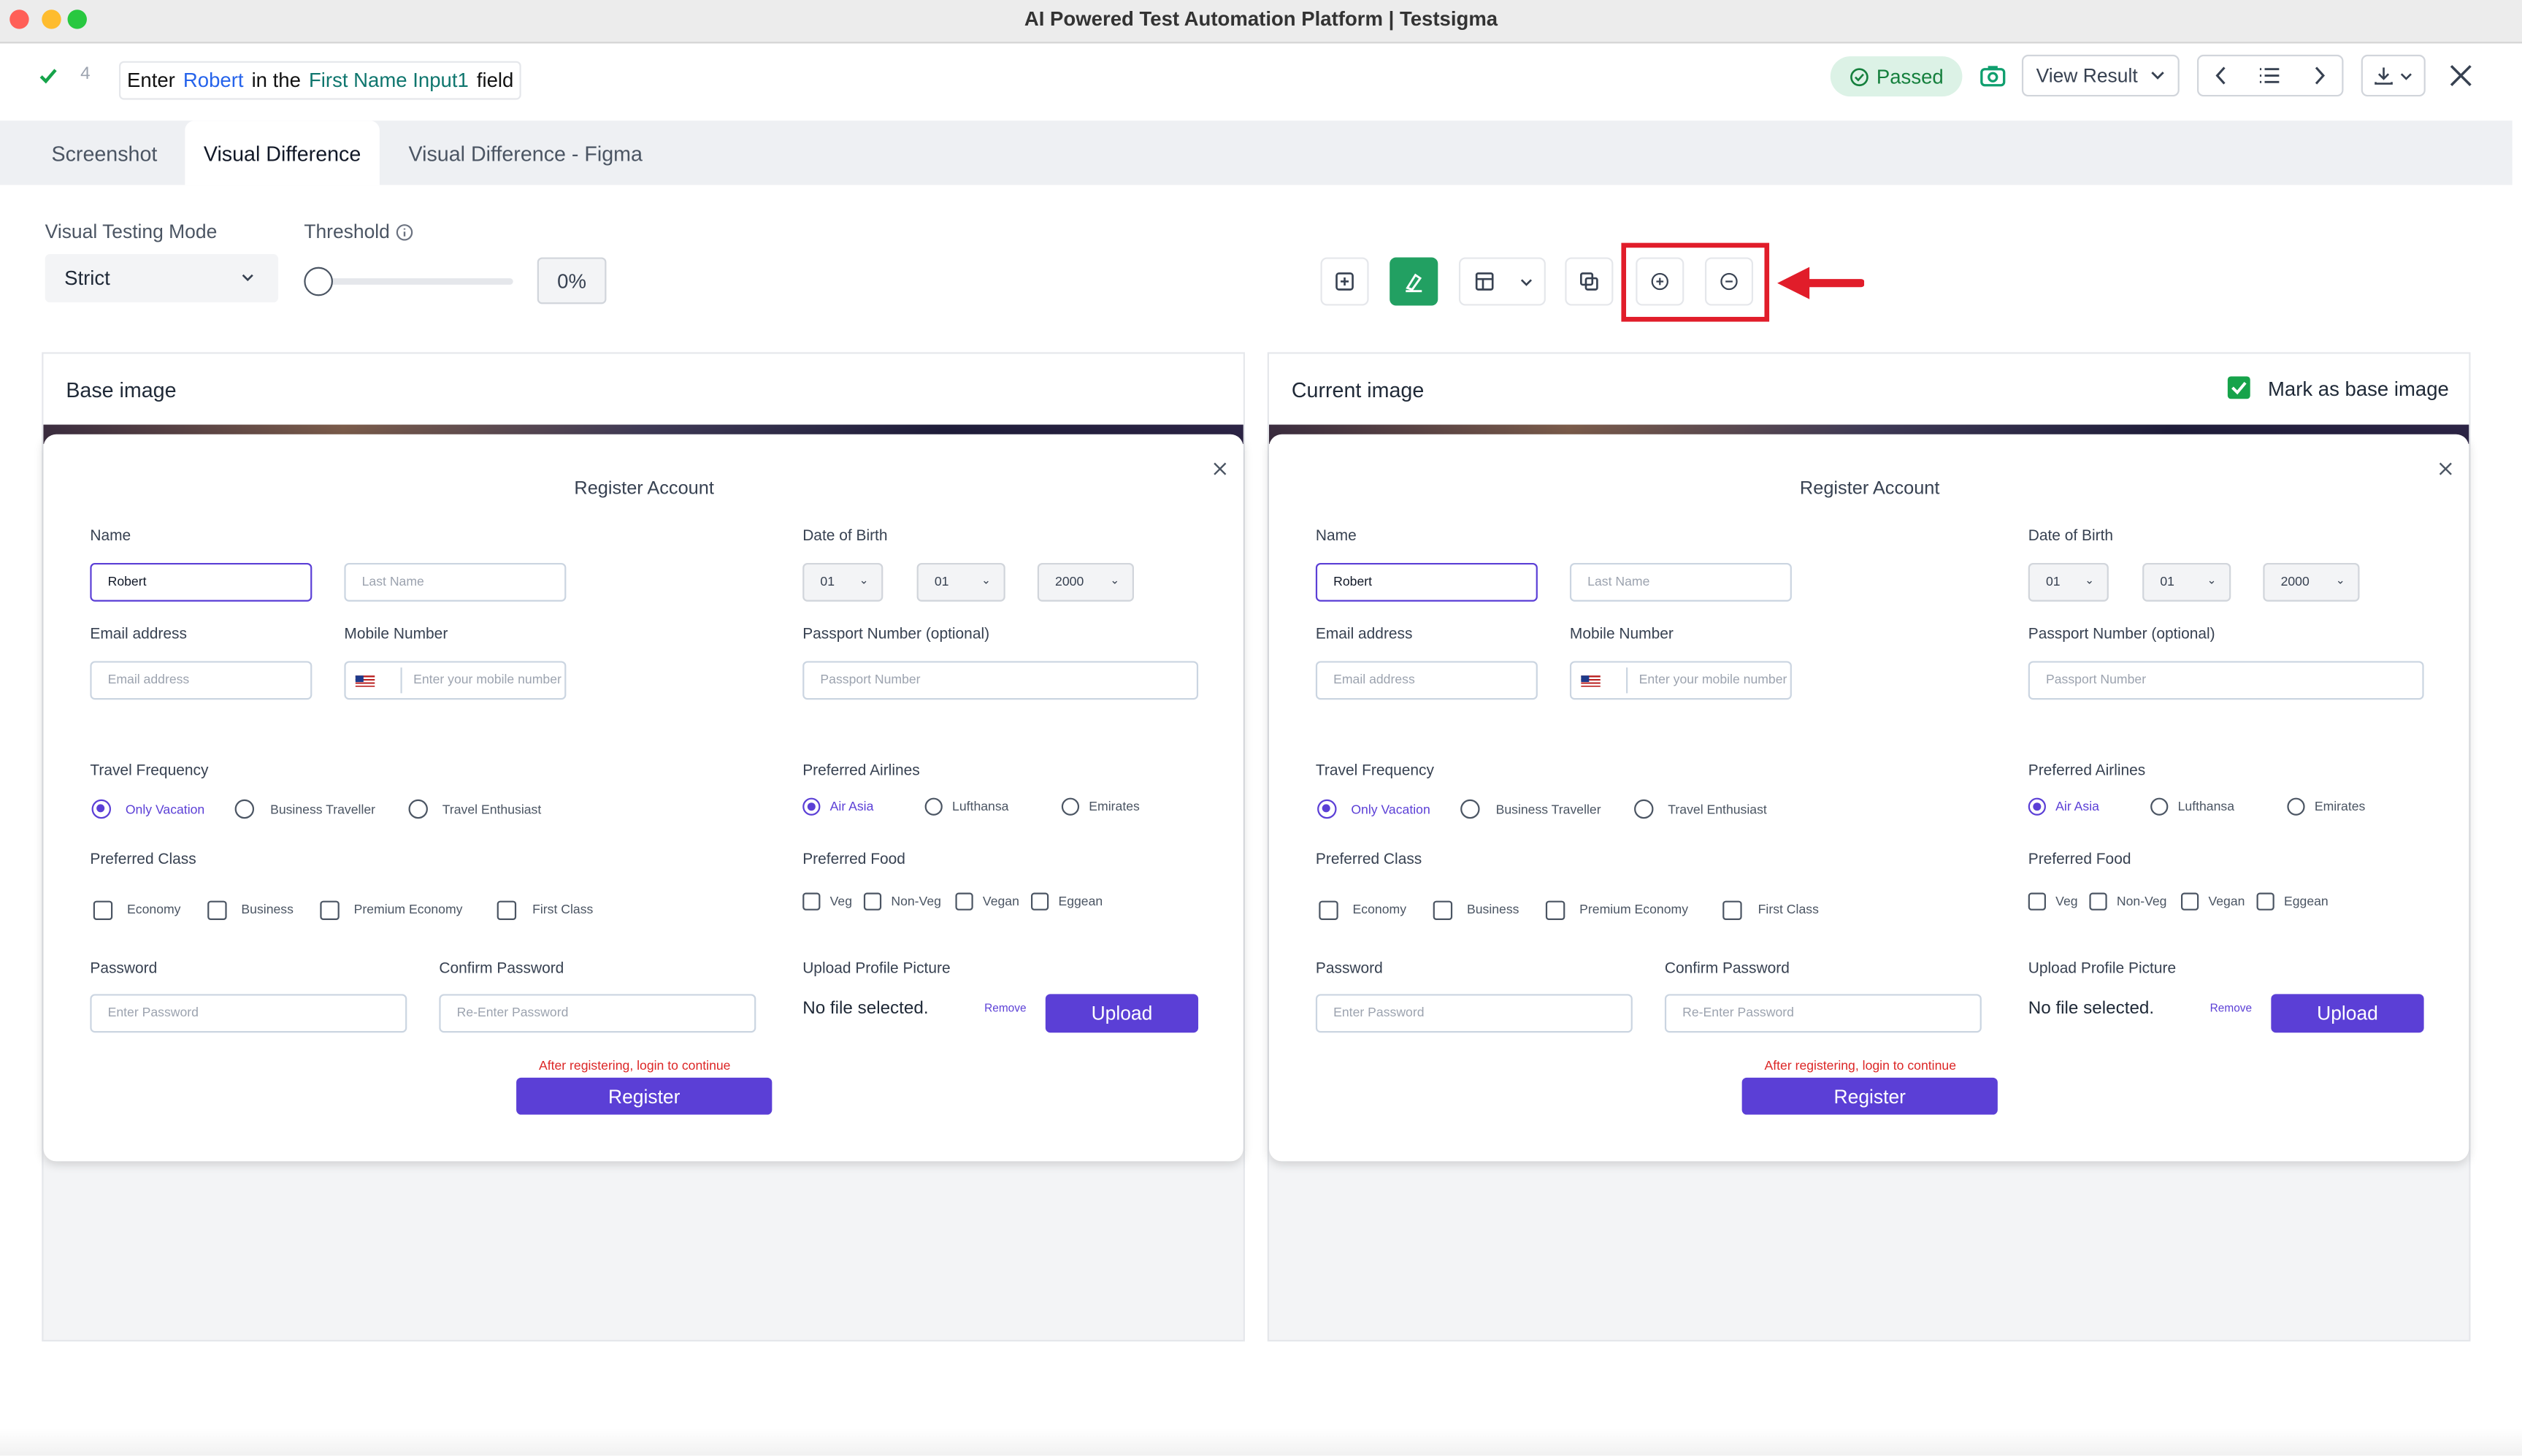 This screenshot has width=2522, height=1456. Describe the element at coordinates (2319, 75) in the screenshot. I see `chevron-right-icon` at that location.